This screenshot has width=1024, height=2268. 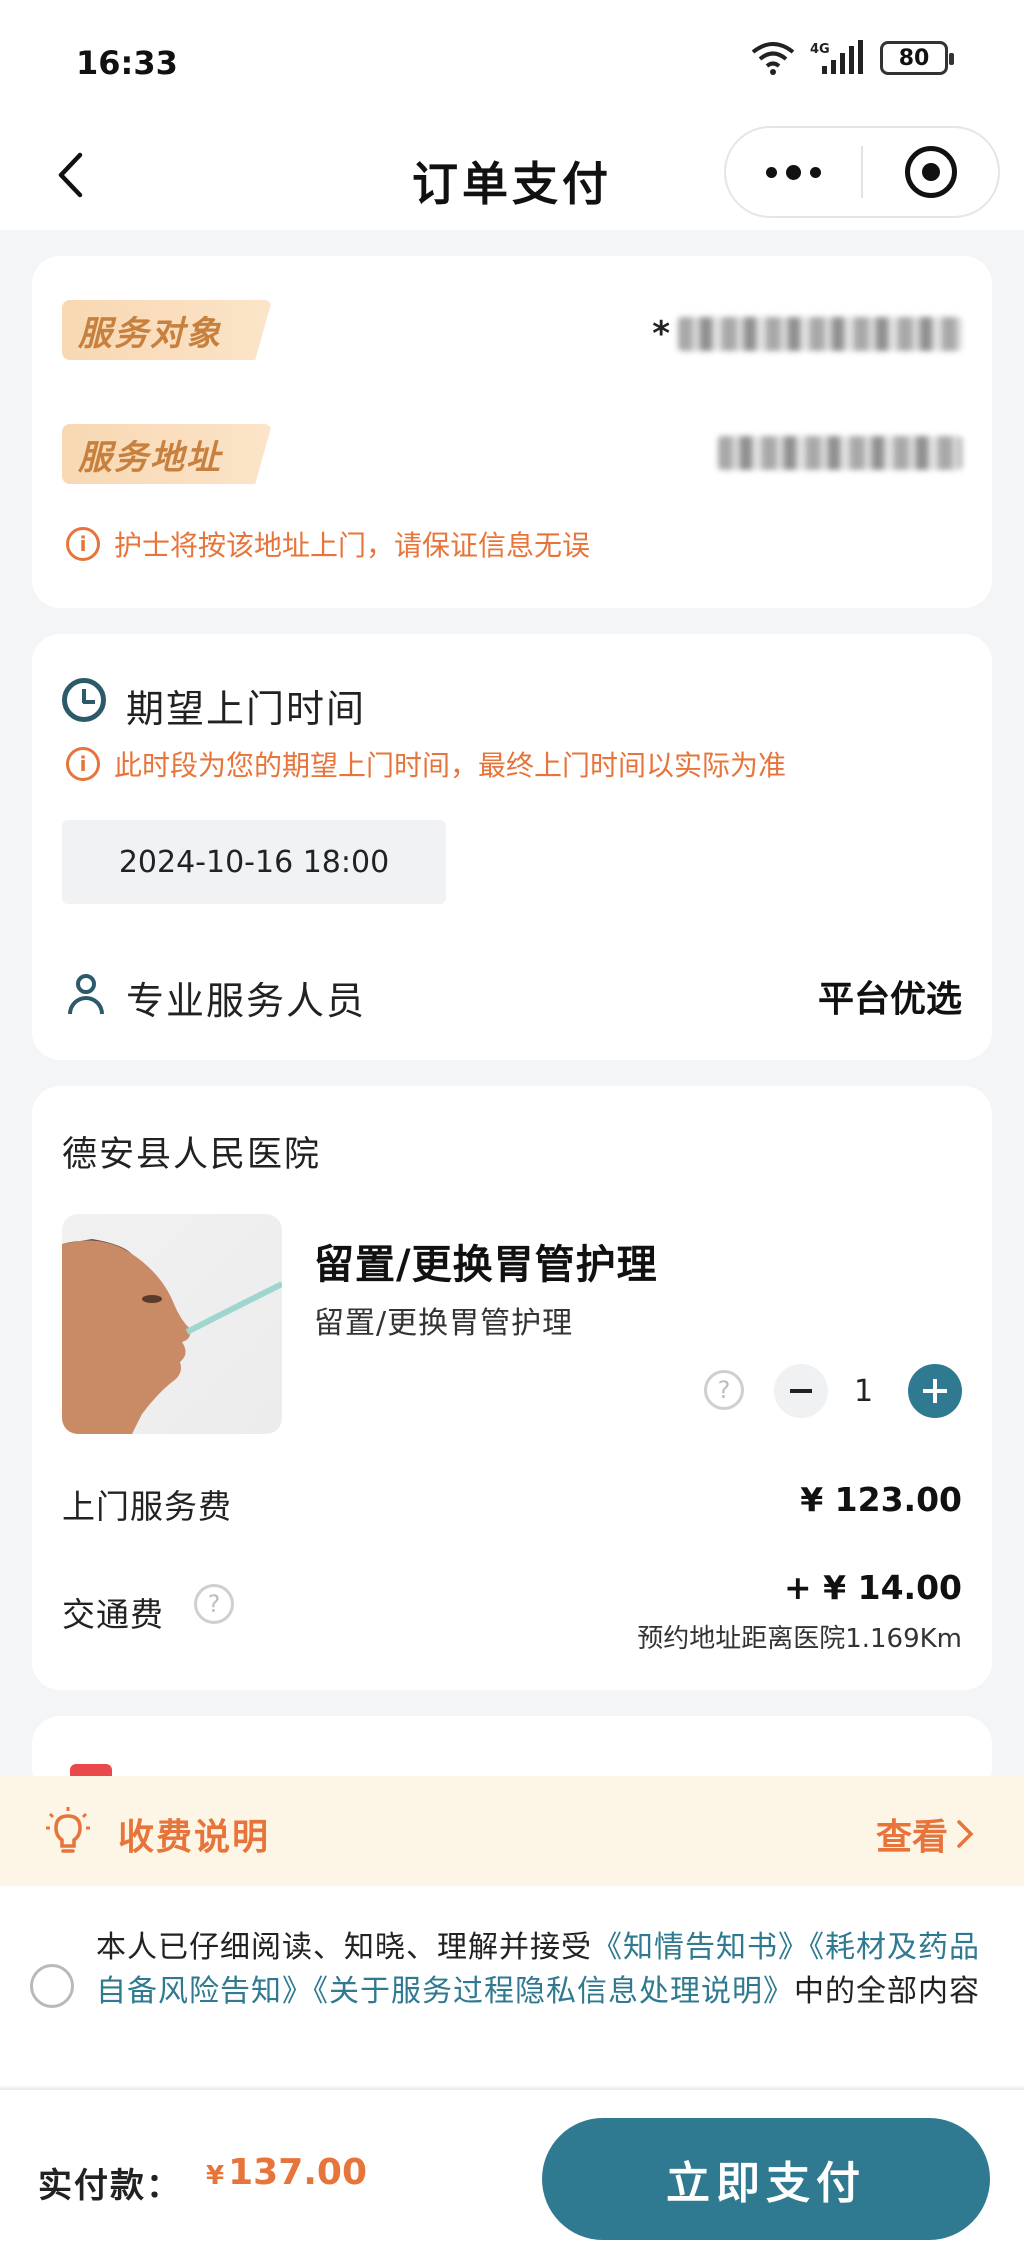 I want to click on help-icon: ?, so click(x=724, y=1390).